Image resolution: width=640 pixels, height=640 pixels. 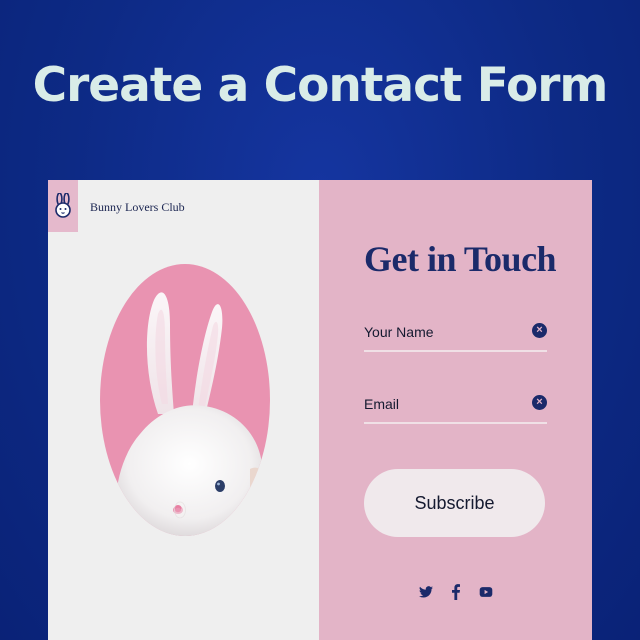 What do you see at coordinates (460, 259) in the screenshot?
I see `form-title: Get in Touch` at bounding box center [460, 259].